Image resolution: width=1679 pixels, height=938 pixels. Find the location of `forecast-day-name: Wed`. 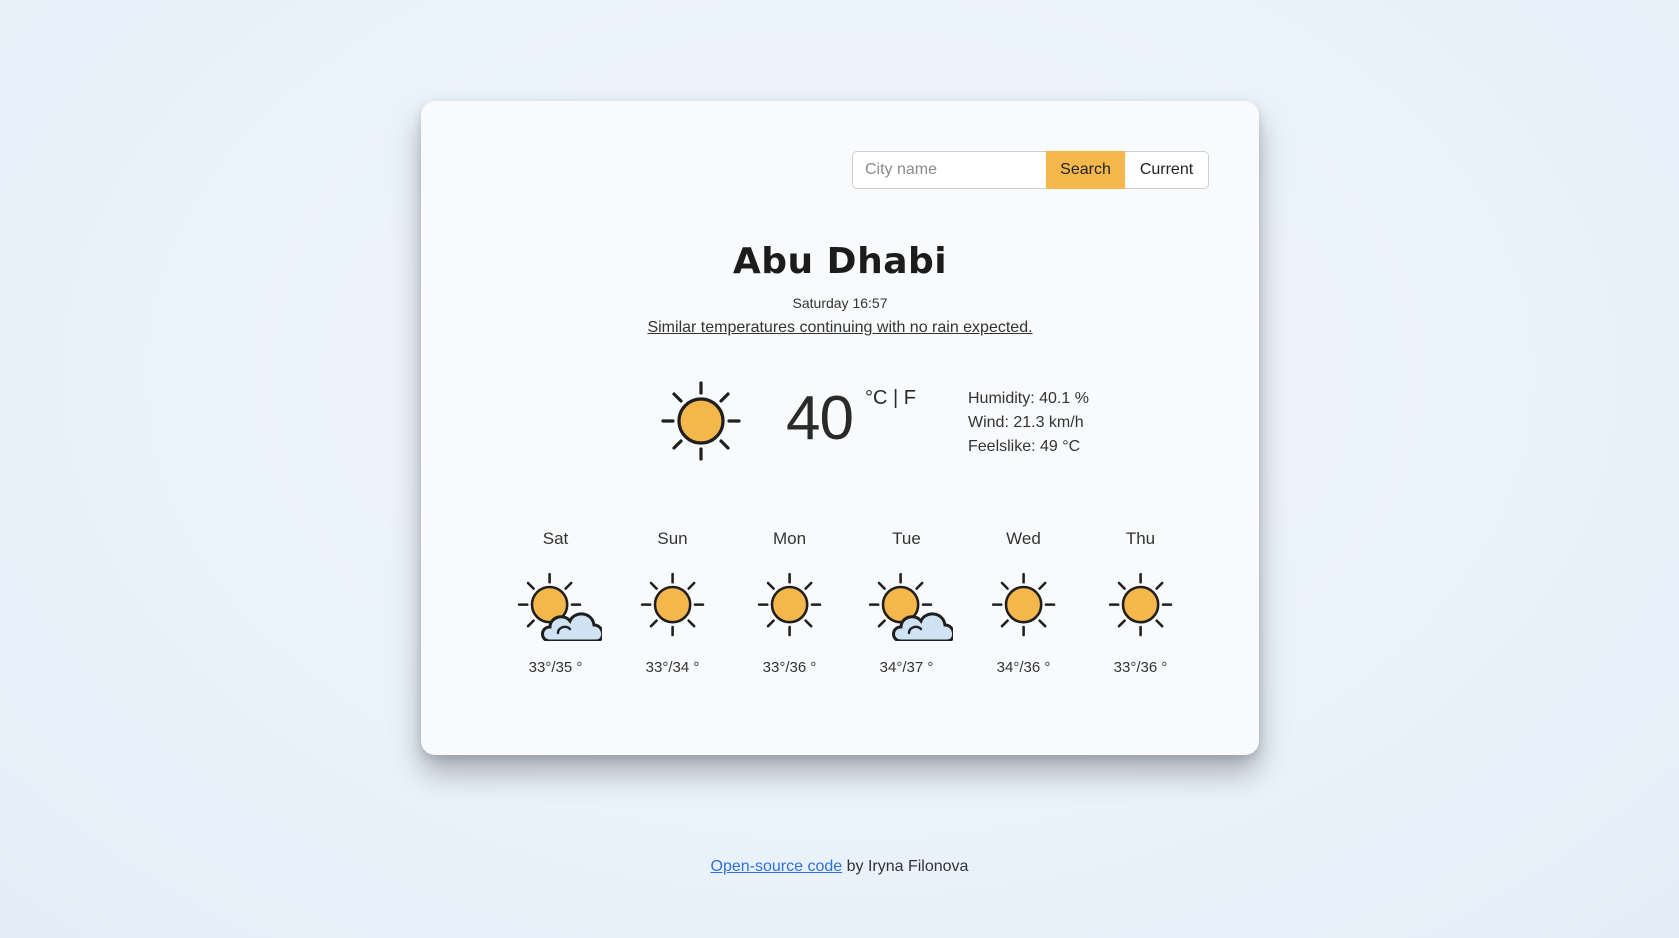

forecast-day-name: Wed is located at coordinates (1023, 538).